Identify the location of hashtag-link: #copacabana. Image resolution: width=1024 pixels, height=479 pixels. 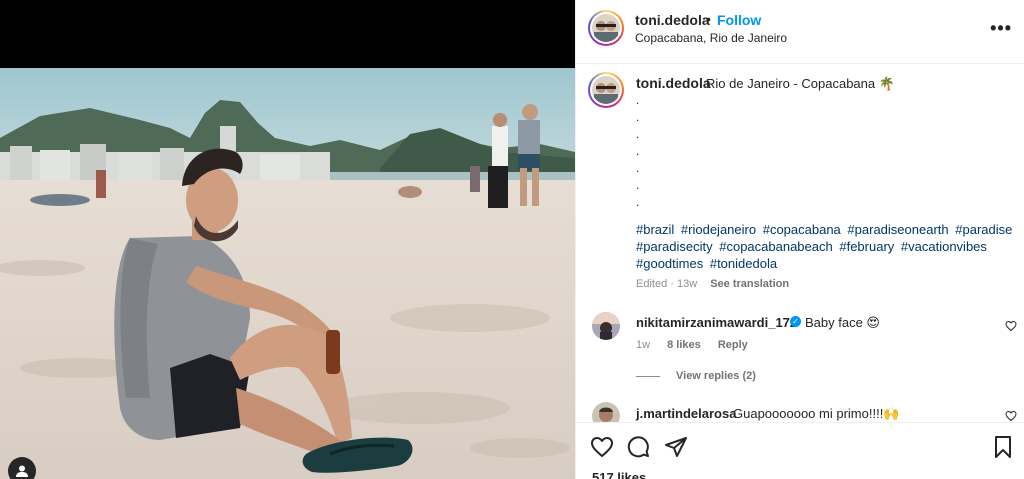
(802, 229).